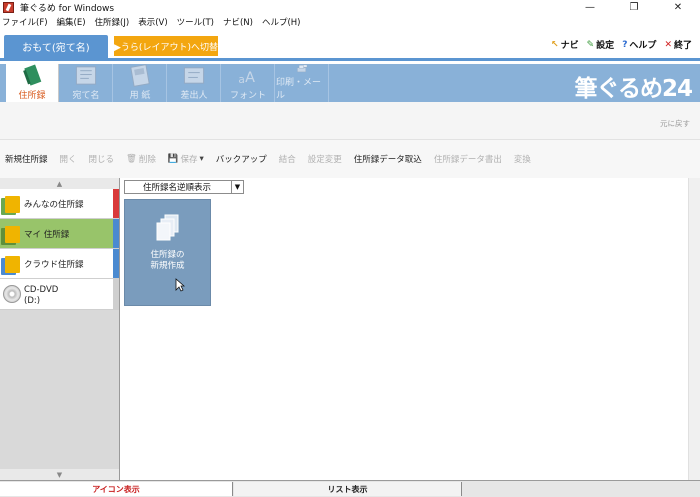  What do you see at coordinates (350, 83) in the screenshot?
I see `ribbon: 住所録 宛て名 用 紙 差出人 a A フォント 印刷・メール 筆ぐるめ24` at bounding box center [350, 83].